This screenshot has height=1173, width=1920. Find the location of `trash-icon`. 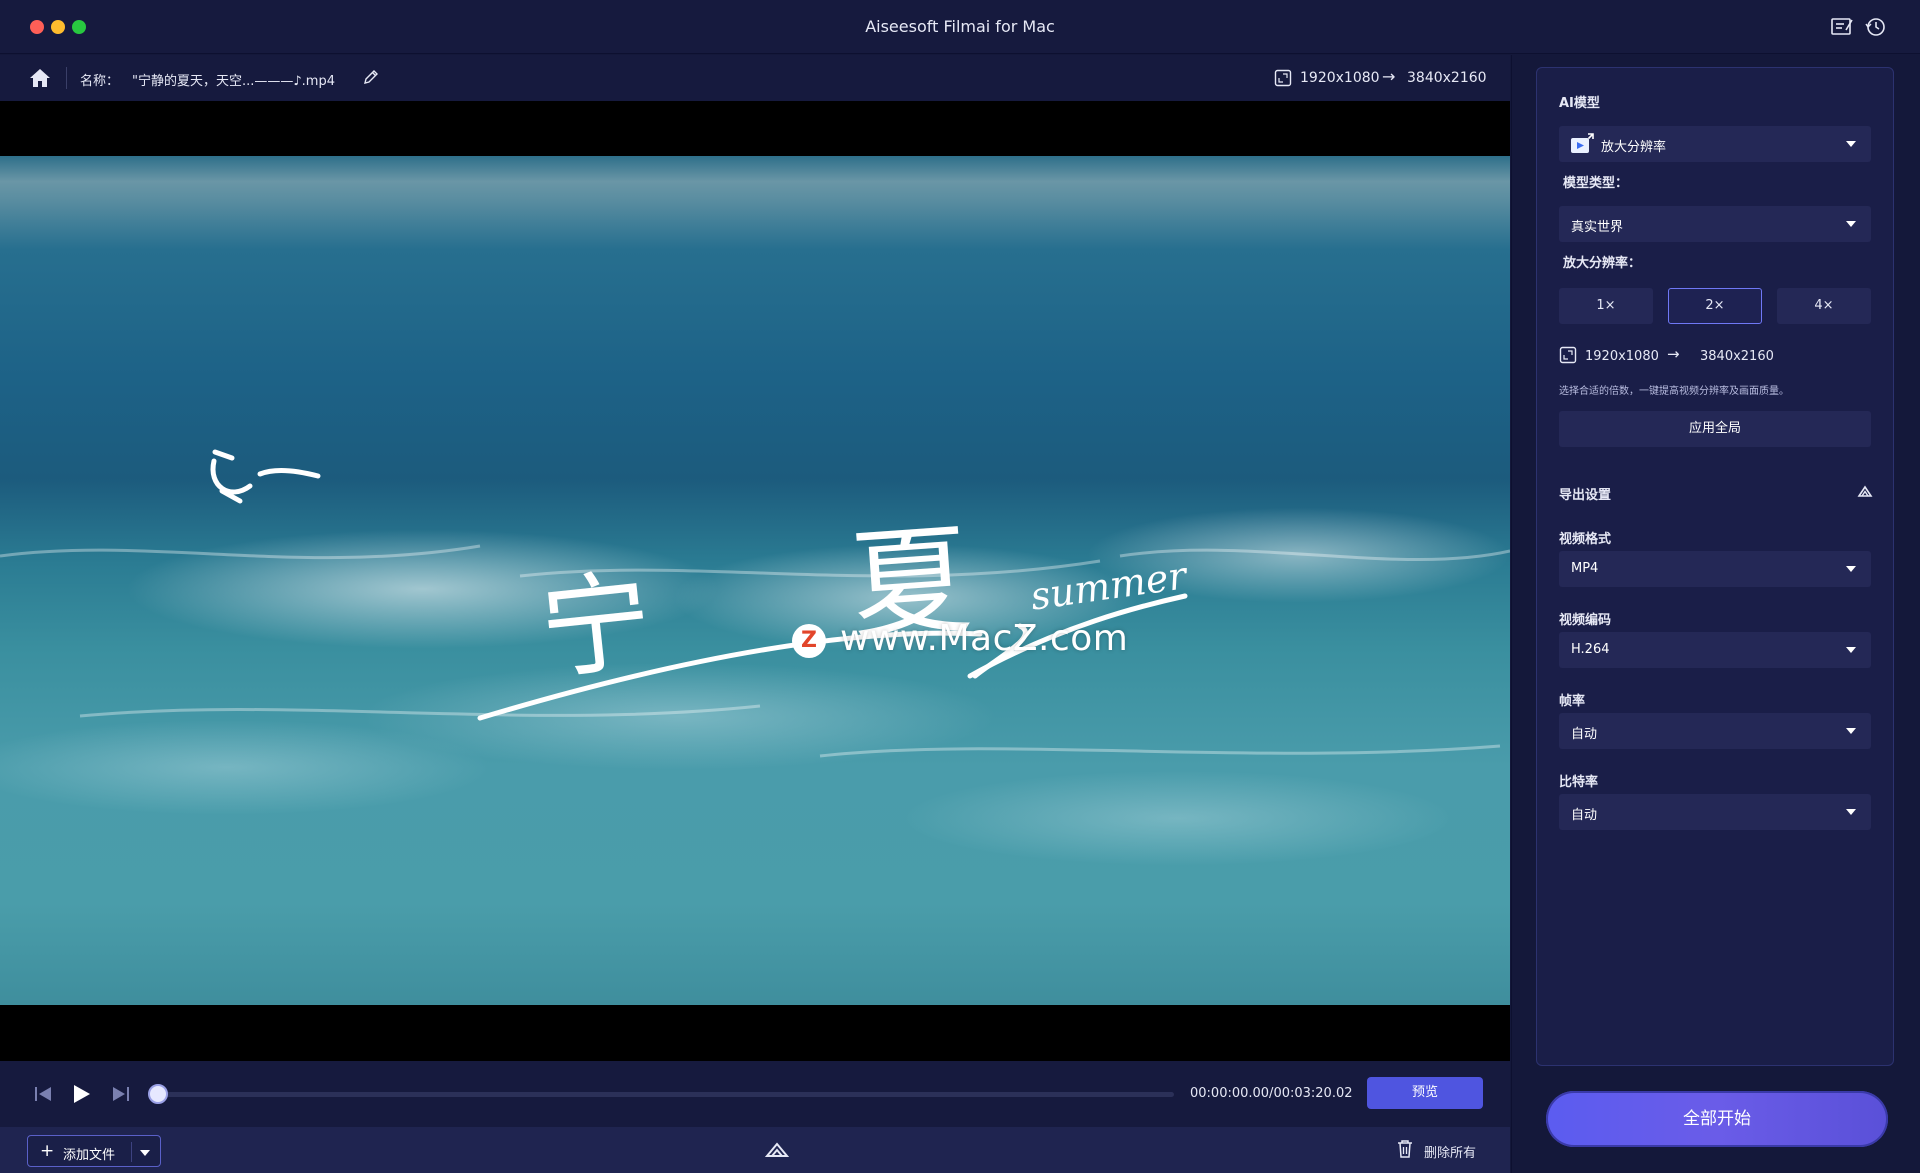

trash-icon is located at coordinates (1405, 1149).